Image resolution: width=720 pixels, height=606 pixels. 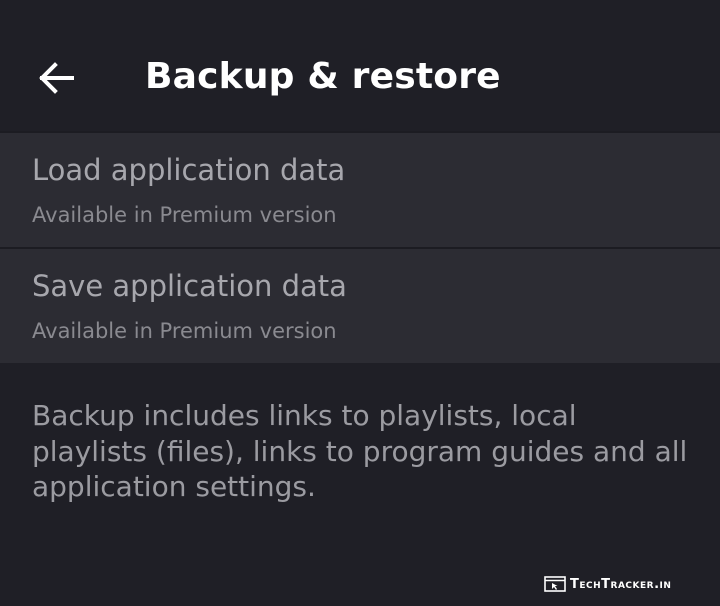 I want to click on browser-window-icon, so click(x=555, y=584).